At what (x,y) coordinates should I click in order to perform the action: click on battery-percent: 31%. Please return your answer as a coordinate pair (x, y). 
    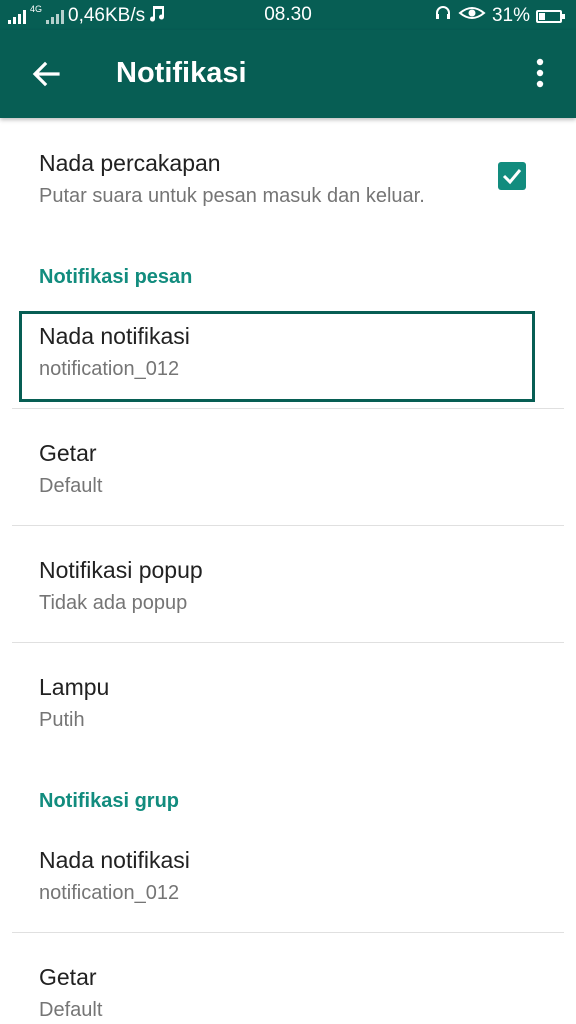
    Looking at the image, I should click on (510, 15).